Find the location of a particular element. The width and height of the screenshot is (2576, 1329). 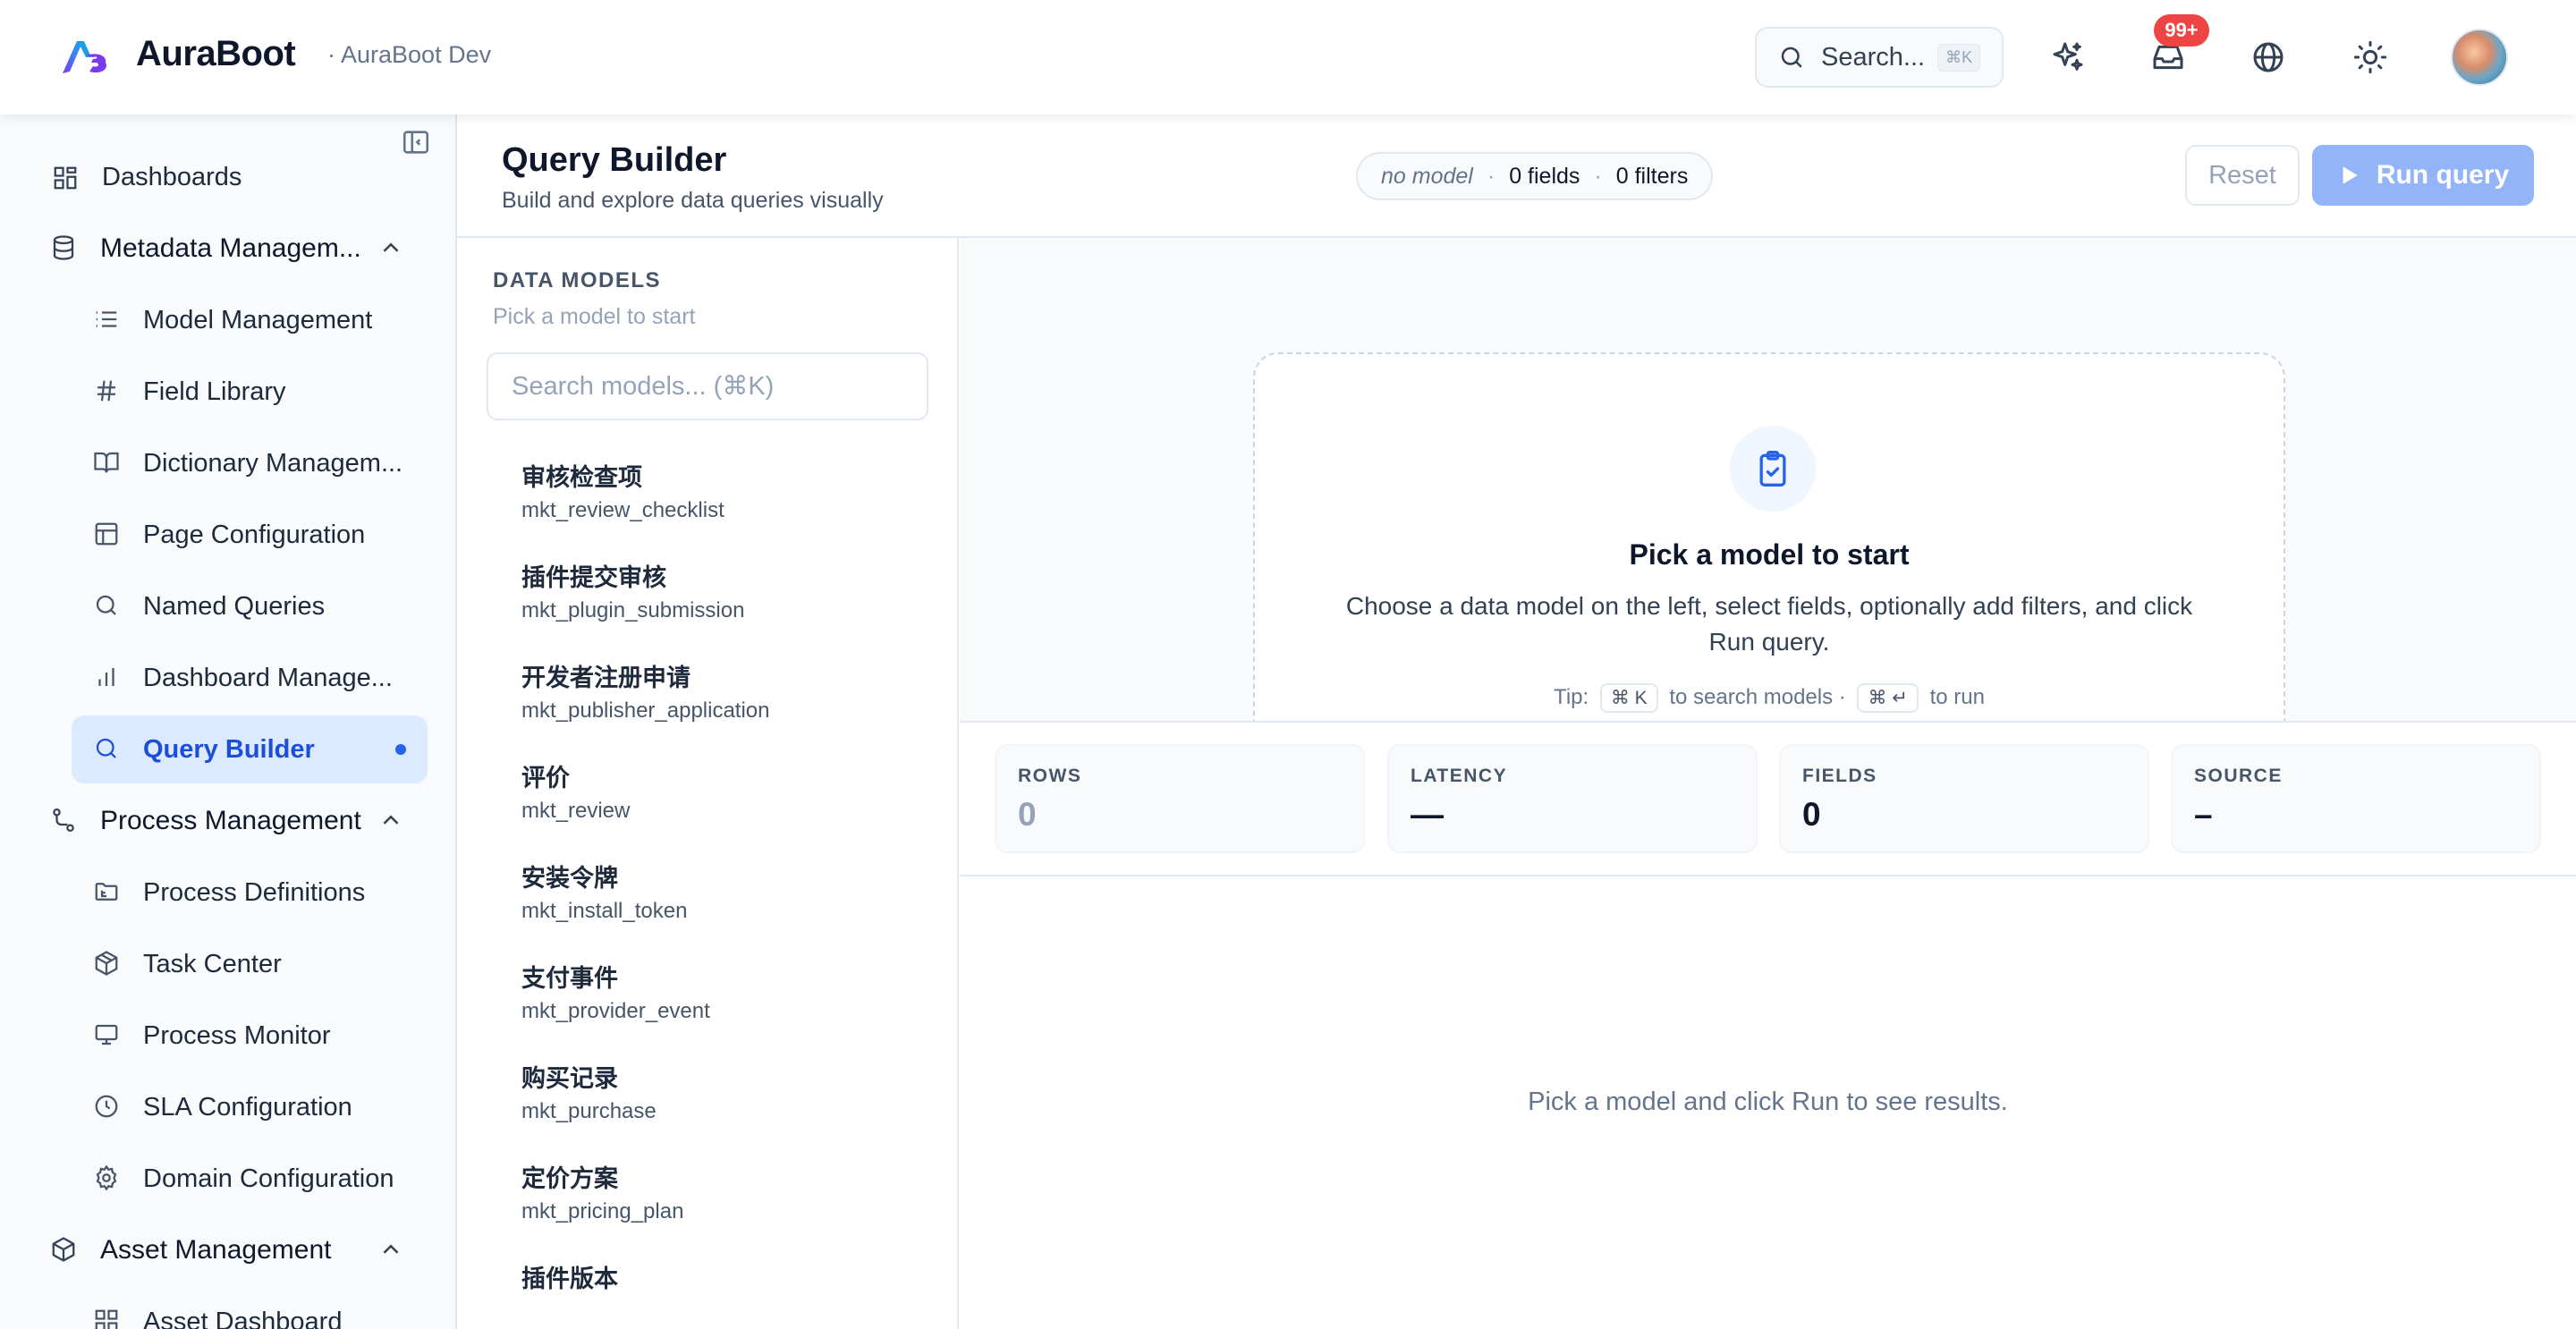

query-status-pill: no model · 0 fields · 0 filters is located at coordinates (1535, 176).